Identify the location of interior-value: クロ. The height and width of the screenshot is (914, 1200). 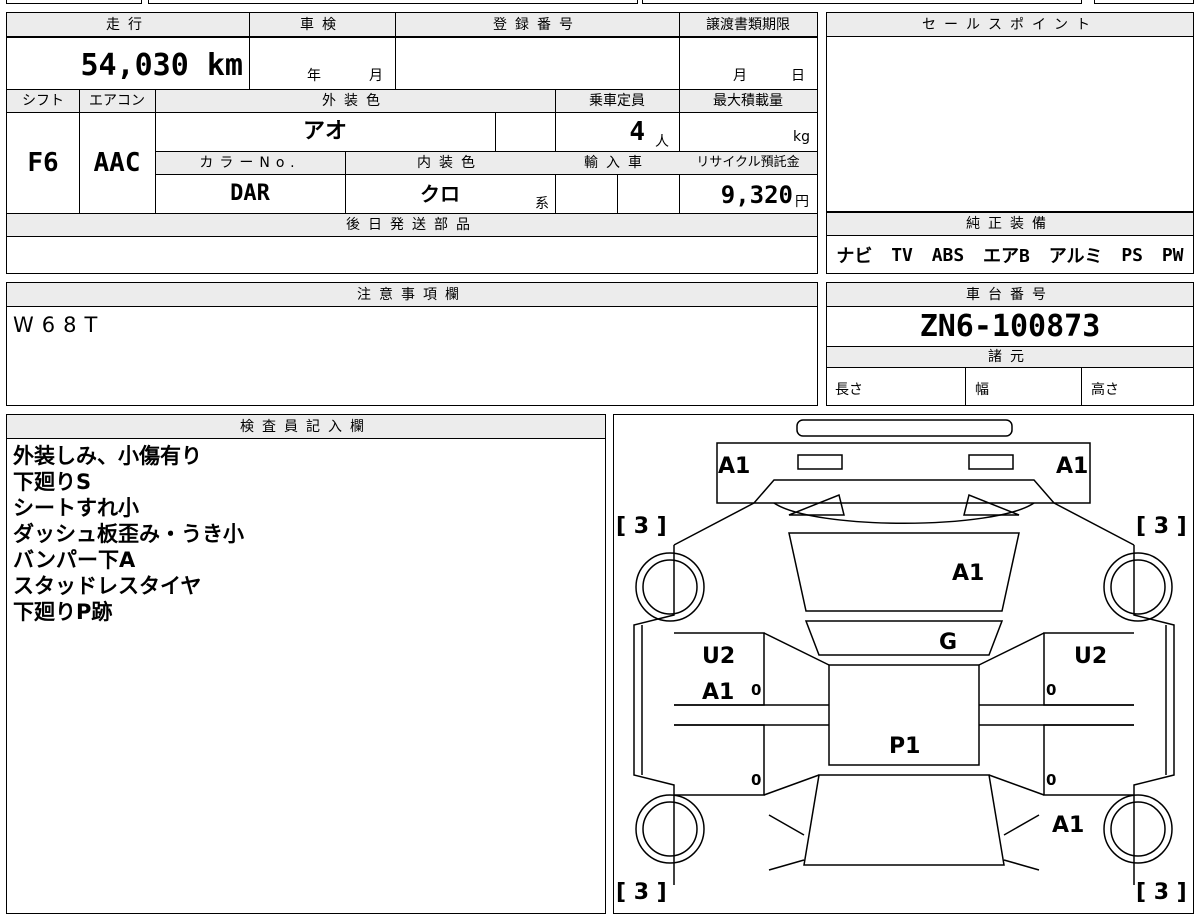
(440, 194).